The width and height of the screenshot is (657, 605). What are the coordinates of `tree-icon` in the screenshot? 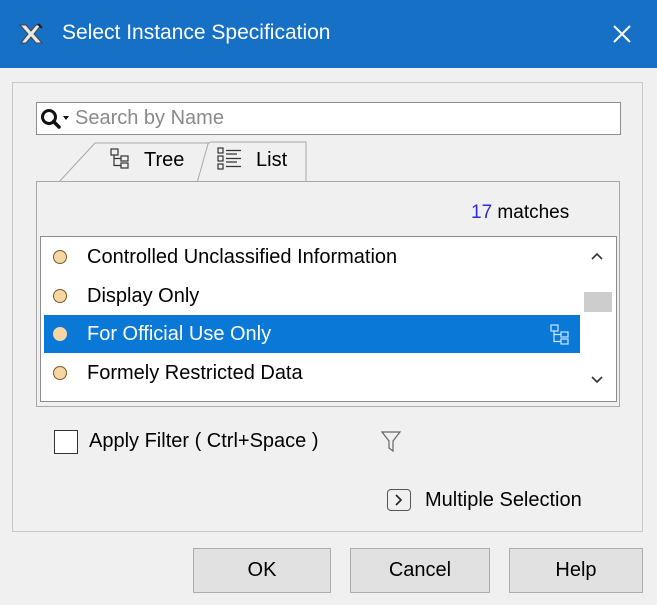 It's located at (120, 161).